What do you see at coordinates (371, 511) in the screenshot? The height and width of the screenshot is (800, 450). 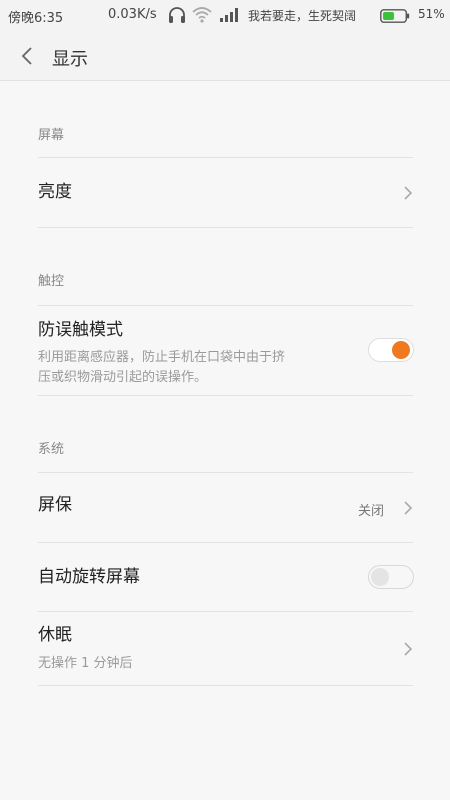 I see `screensaver-value: 关闭` at bounding box center [371, 511].